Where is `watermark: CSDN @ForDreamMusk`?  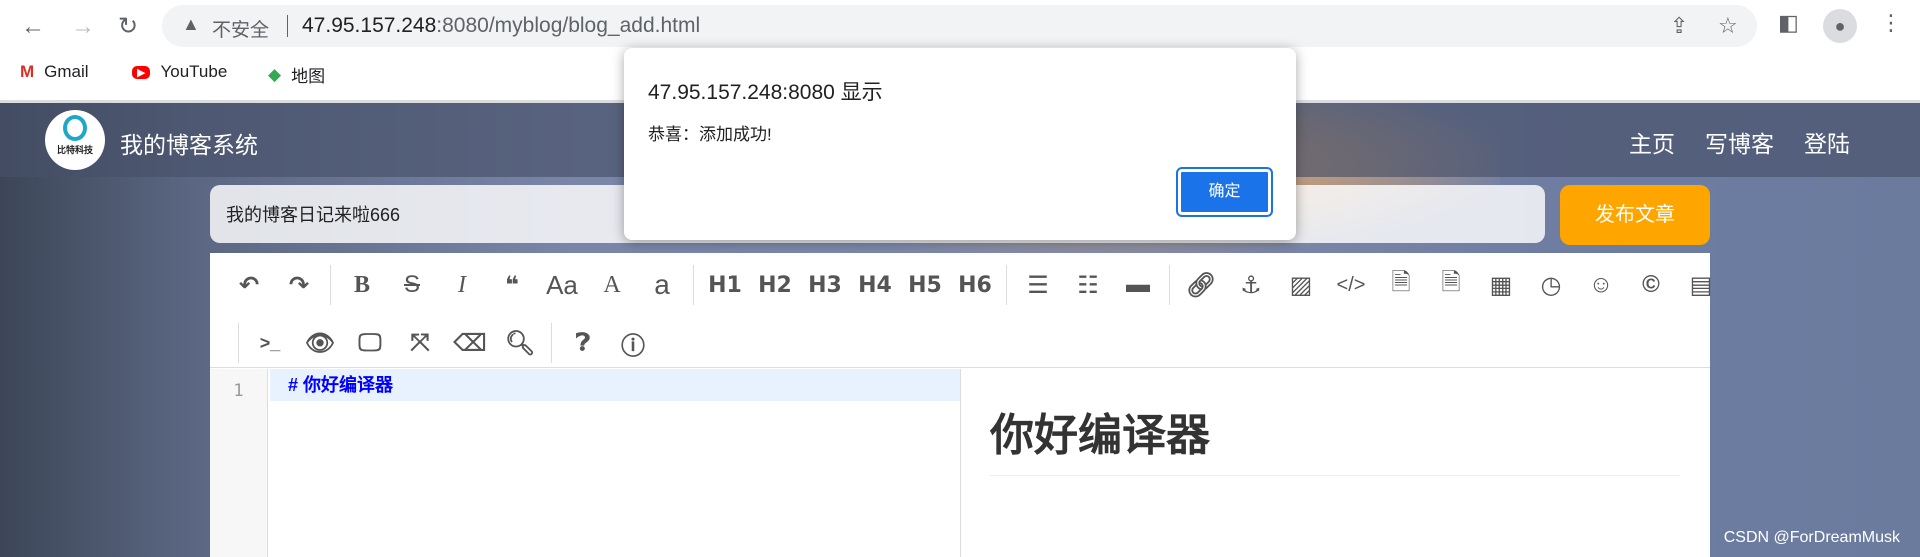 watermark: CSDN @ForDreamMusk is located at coordinates (1811, 537).